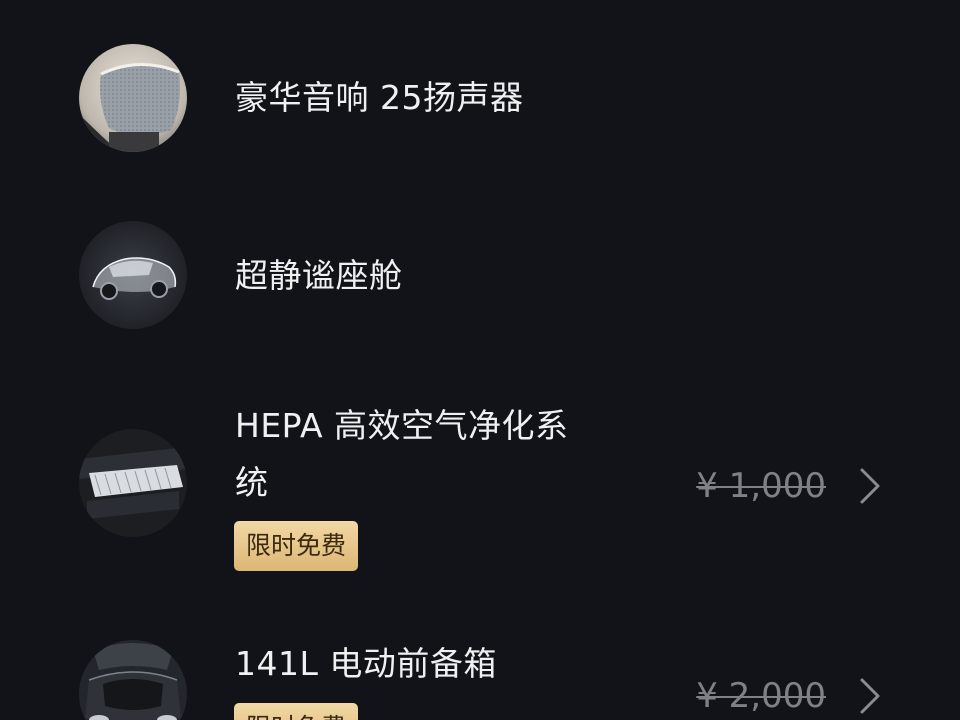 The width and height of the screenshot is (960, 720). I want to click on air-filter-thumbnail-icon, so click(133, 483).